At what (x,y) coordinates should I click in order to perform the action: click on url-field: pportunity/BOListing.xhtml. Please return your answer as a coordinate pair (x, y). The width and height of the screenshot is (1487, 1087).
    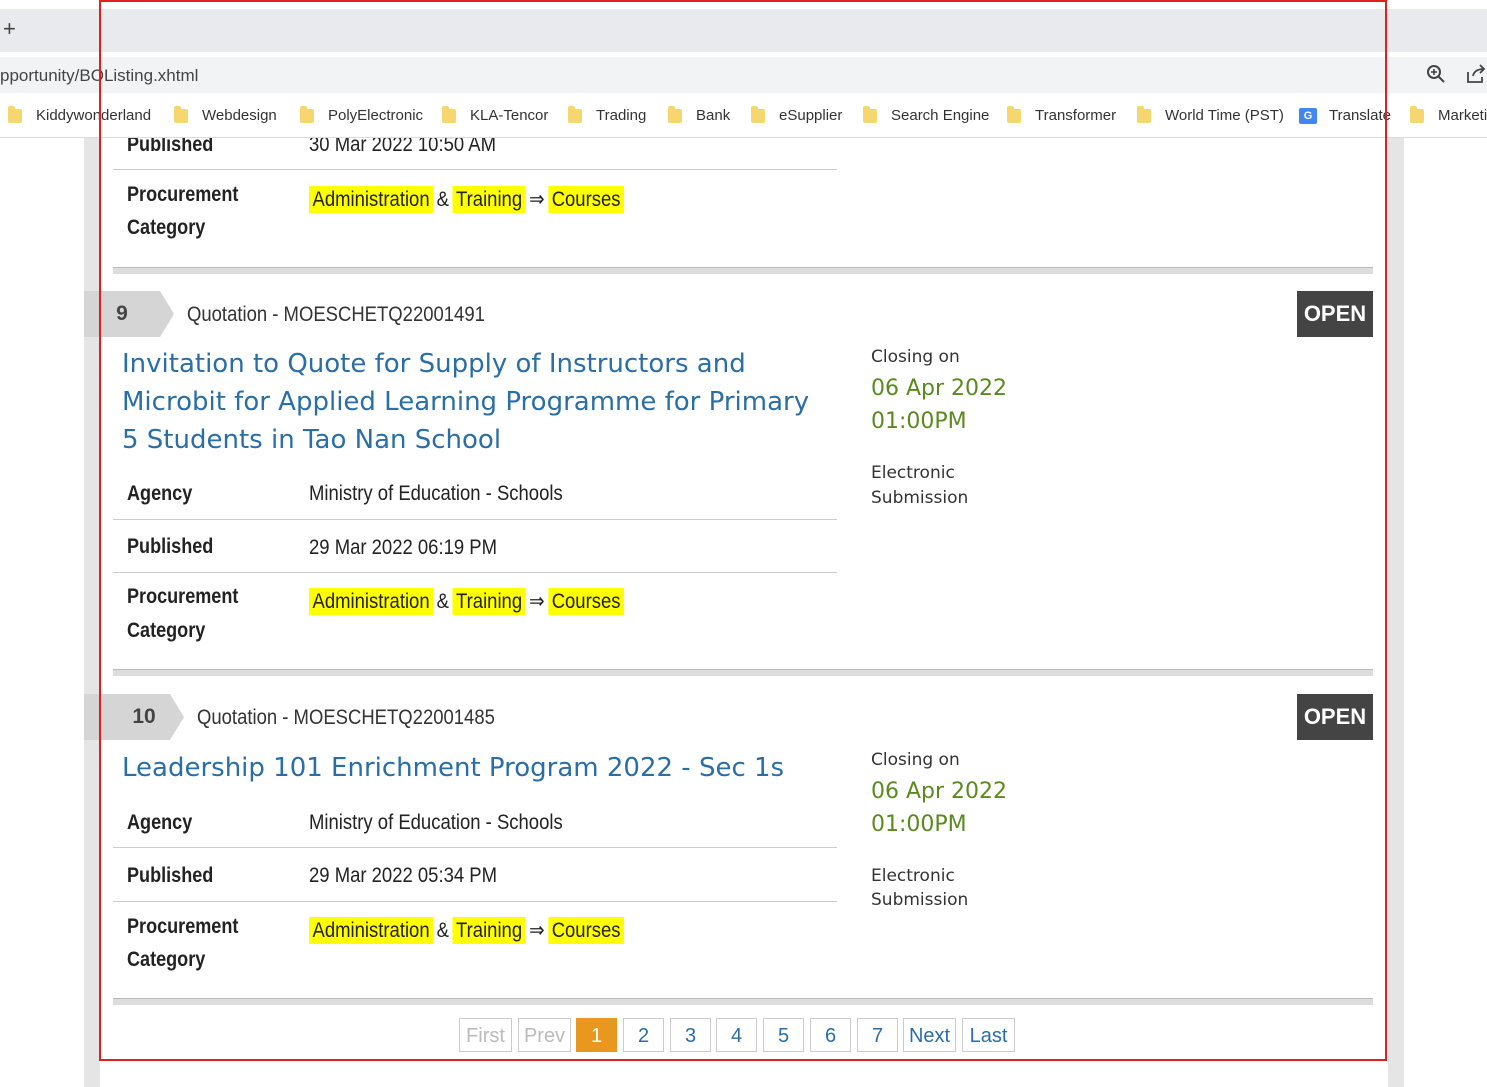
    Looking at the image, I should click on (743, 75).